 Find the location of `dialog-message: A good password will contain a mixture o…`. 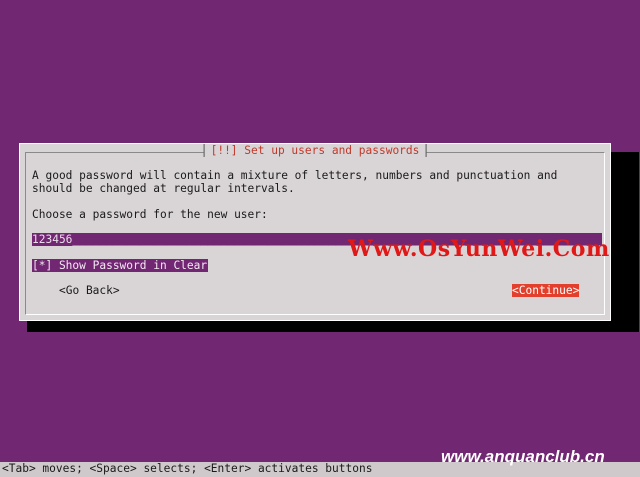

dialog-message: A good password will contain a mixture o… is located at coordinates (298, 182).